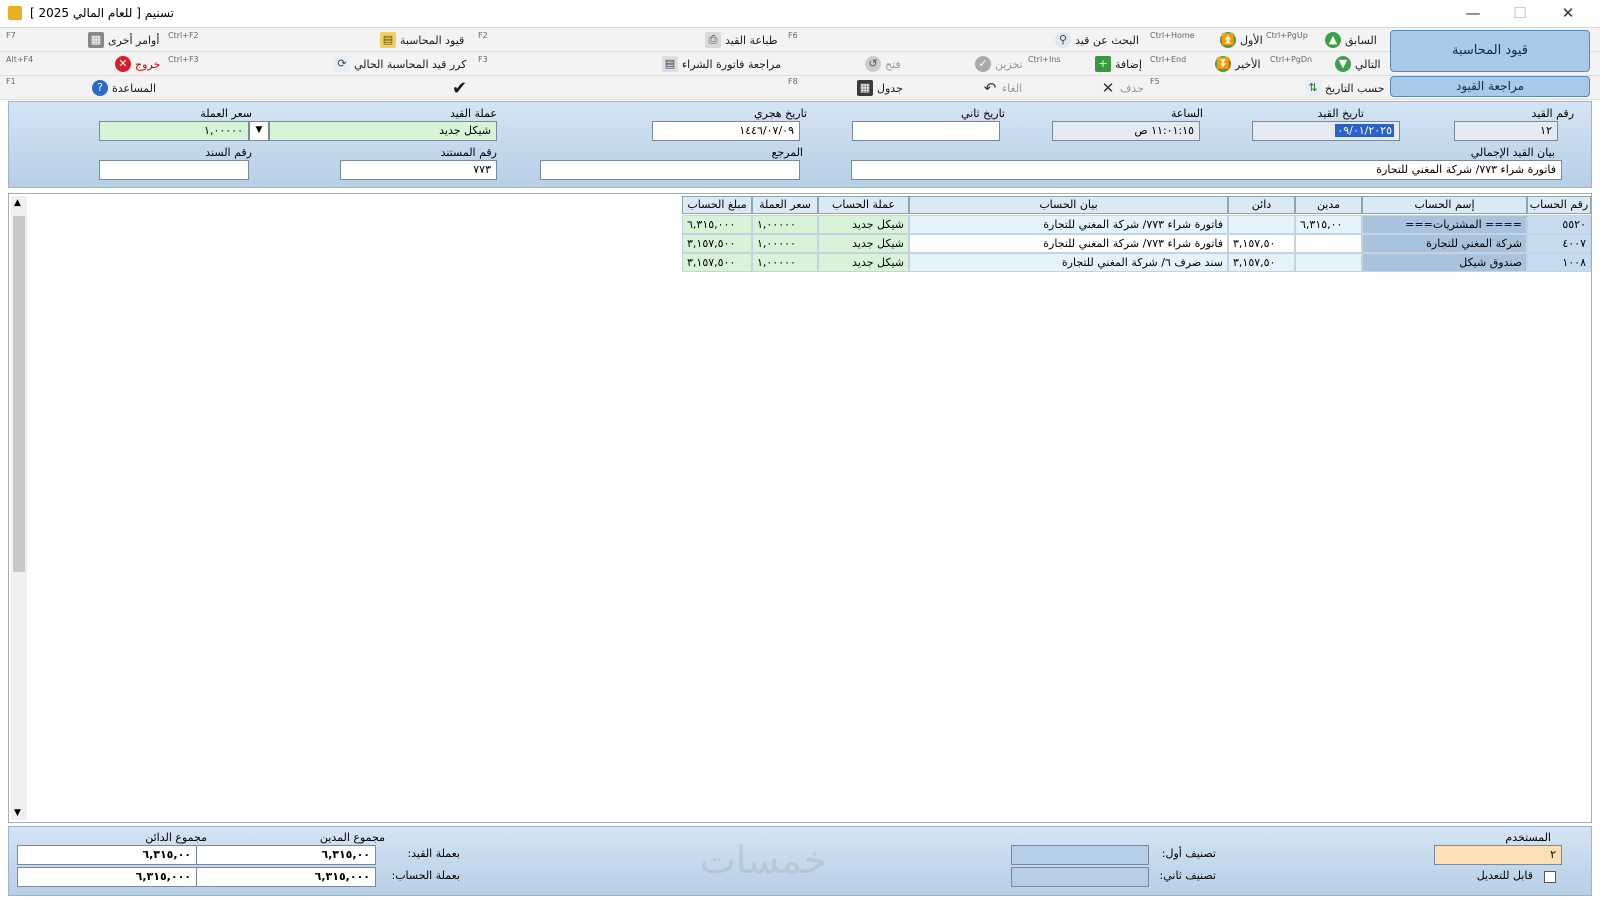 The width and height of the screenshot is (1600, 900). What do you see at coordinates (1512, 152) in the screenshot?
I see `description-label: بيان القيد الإجمالي` at bounding box center [1512, 152].